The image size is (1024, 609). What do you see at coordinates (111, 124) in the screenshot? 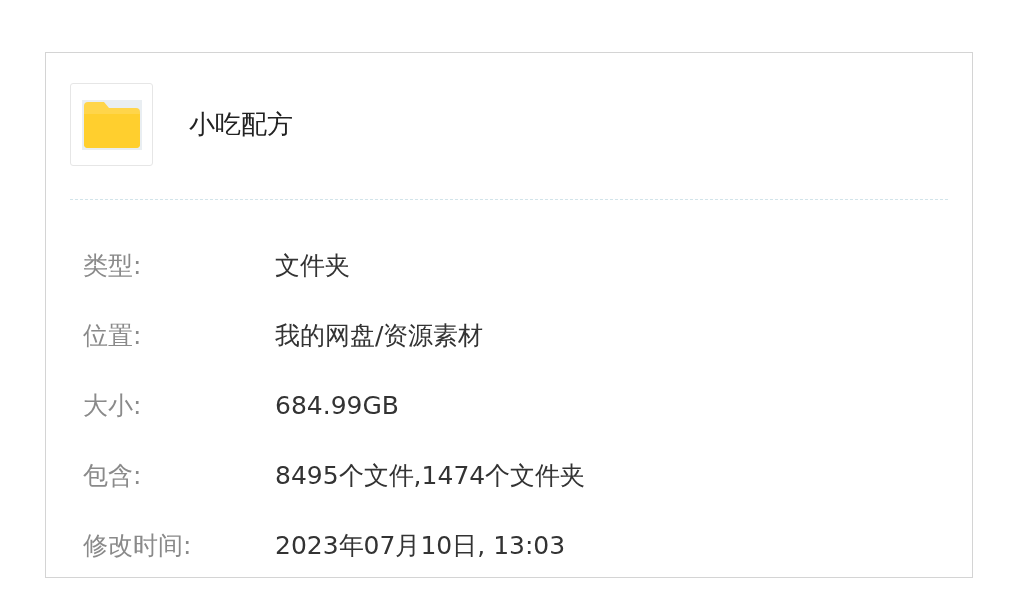
I see `folder-icon` at bounding box center [111, 124].